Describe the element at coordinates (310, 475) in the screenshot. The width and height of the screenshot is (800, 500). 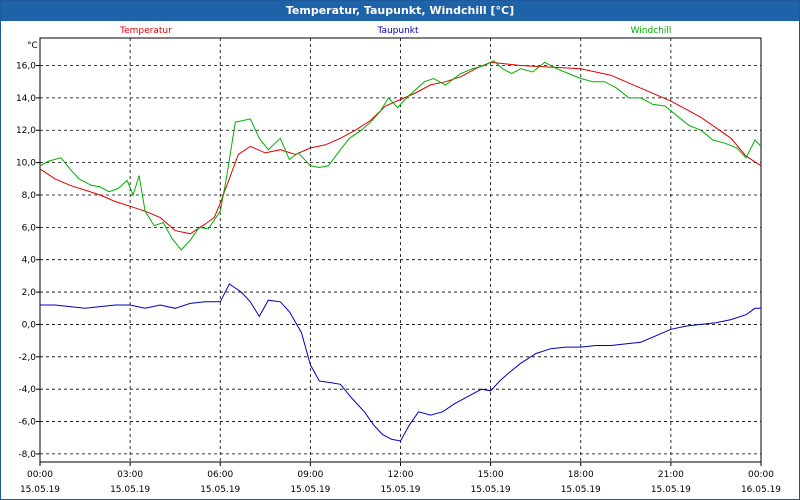
I see `x-tick-time: 09:00` at that location.